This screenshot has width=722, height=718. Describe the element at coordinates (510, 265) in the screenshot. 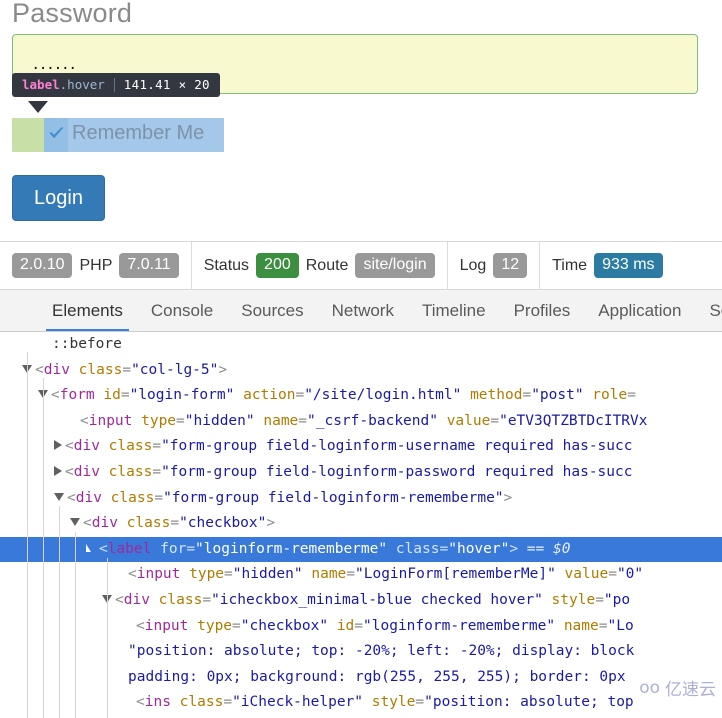

I see `debug-badge: 12` at that location.